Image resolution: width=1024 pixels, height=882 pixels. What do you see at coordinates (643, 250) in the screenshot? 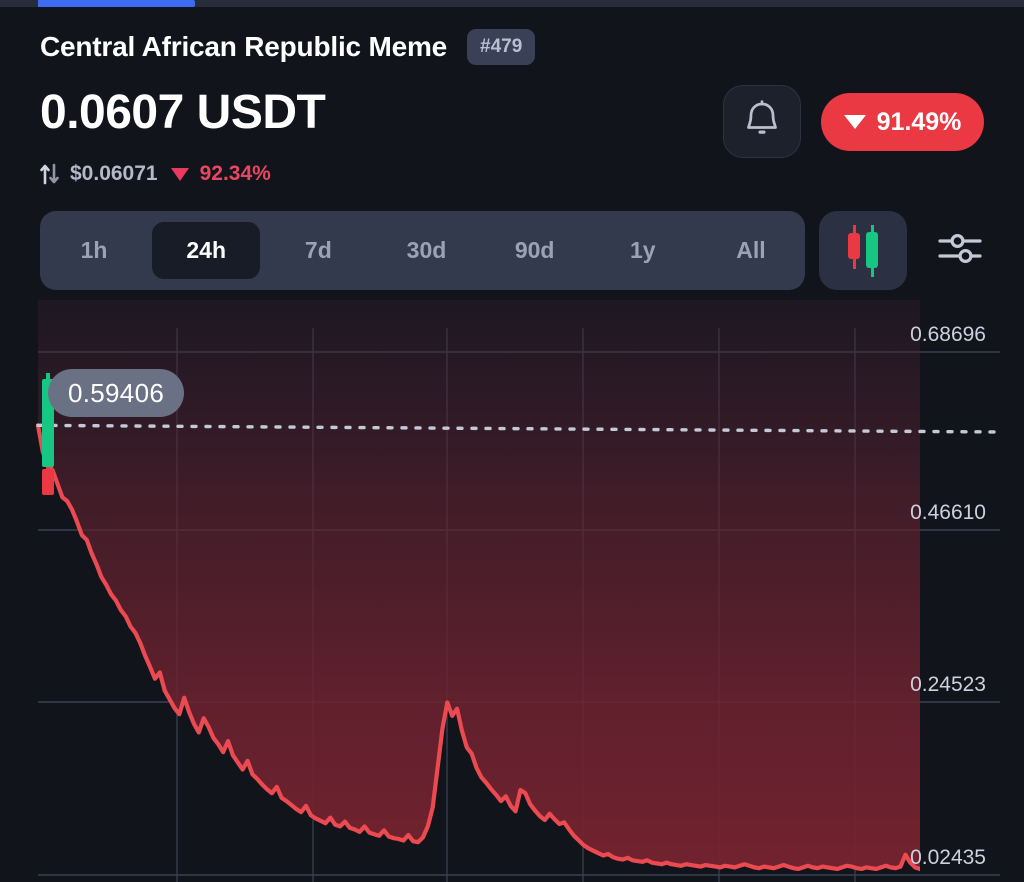
I see `range-tab-1y: 1y` at bounding box center [643, 250].